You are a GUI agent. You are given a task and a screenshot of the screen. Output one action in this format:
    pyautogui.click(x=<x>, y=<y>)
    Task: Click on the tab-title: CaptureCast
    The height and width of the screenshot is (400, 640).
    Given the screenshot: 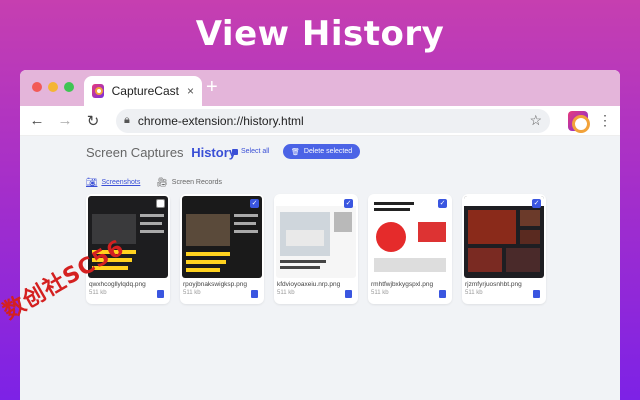 What is the action you would take?
    pyautogui.click(x=145, y=91)
    